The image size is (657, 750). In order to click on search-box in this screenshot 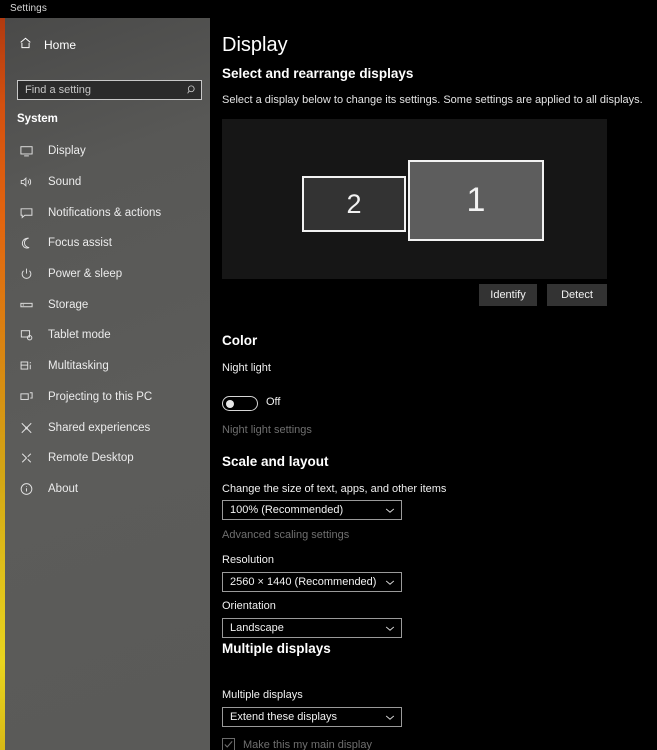, I will do `click(109, 90)`.